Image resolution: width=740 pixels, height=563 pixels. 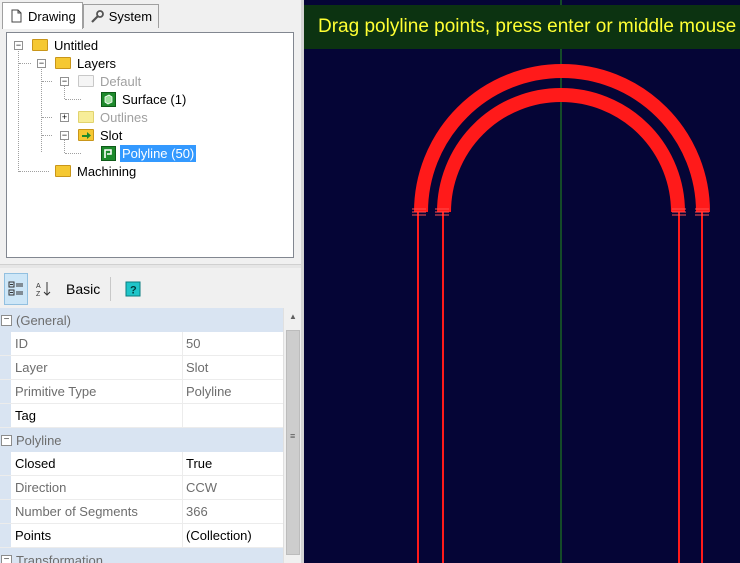 I want to click on tree-node-surface: Surface (1), so click(x=144, y=99).